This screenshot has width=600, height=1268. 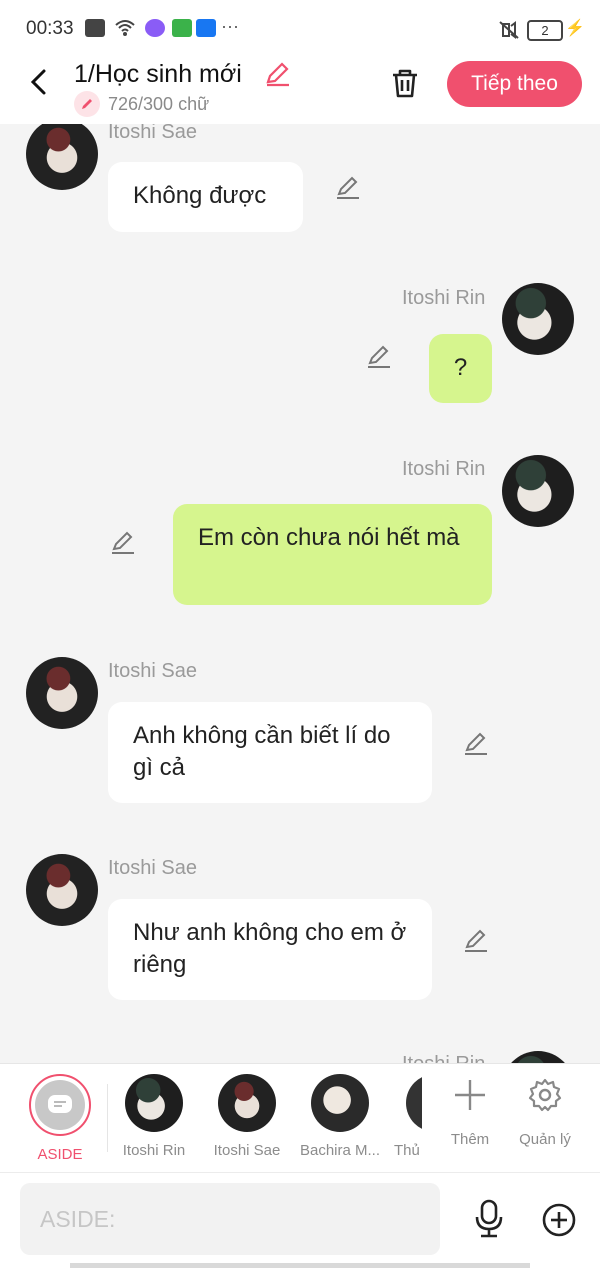 I want to click on message-bubble: ?, so click(x=460, y=368).